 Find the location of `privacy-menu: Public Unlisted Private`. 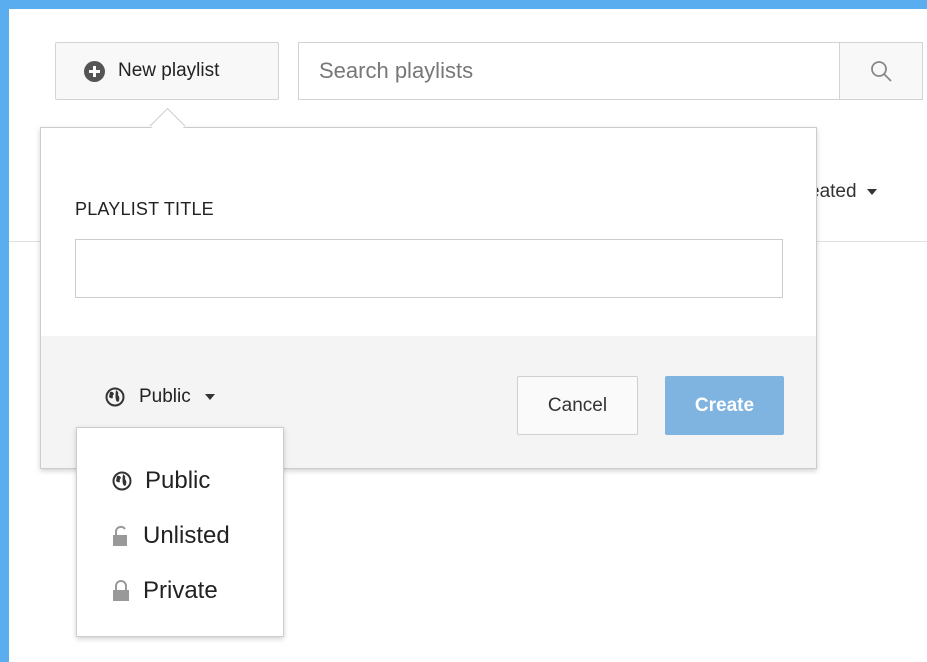

privacy-menu: Public Unlisted Private is located at coordinates (180, 532).